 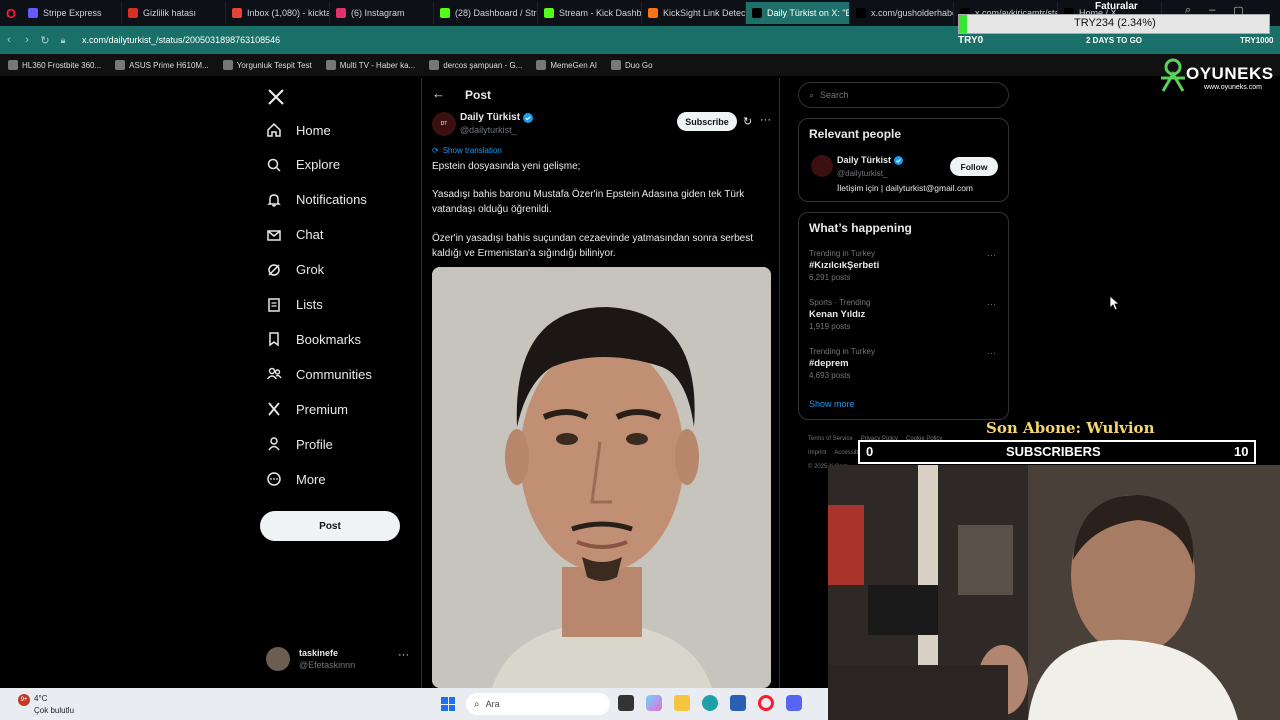 What do you see at coordinates (9, 40) in the screenshot?
I see `back-icon: ‹` at bounding box center [9, 40].